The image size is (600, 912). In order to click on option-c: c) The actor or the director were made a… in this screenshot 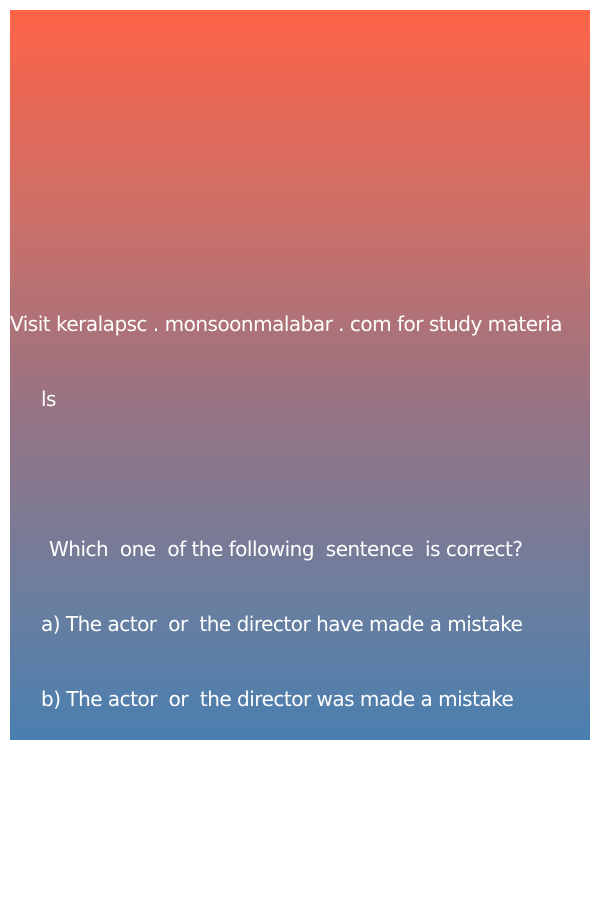, I will do `click(281, 774)`.